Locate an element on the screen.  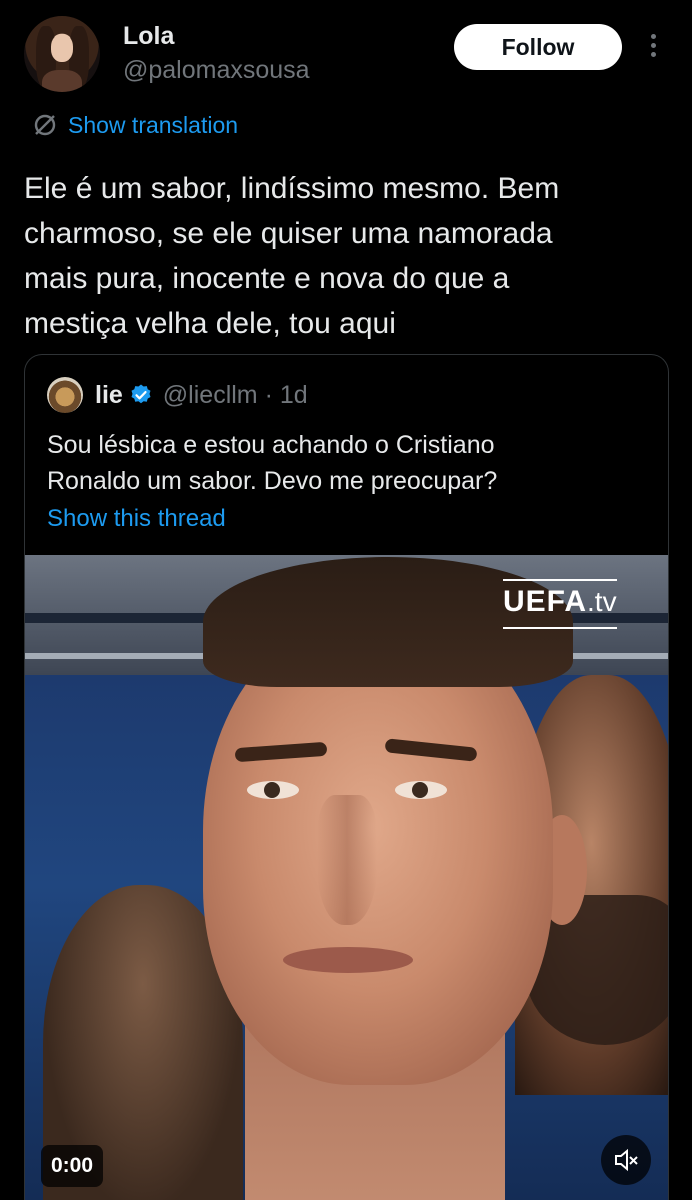
show-translation-link: Show translation is located at coordinates (135, 125).